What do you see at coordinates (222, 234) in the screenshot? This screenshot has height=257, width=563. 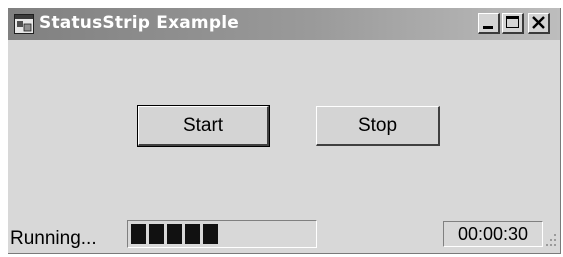 I see `progress-bar` at bounding box center [222, 234].